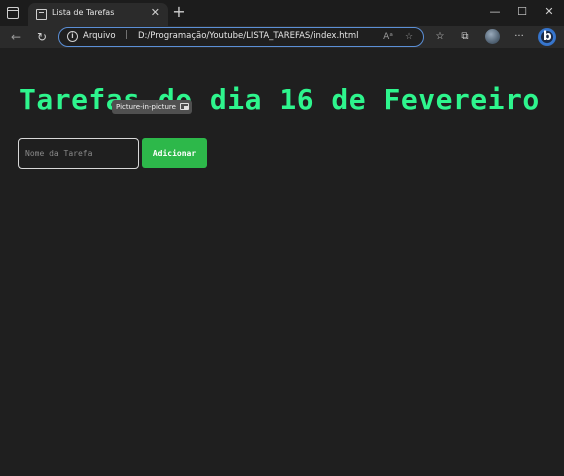 This screenshot has height=476, width=564. I want to click on collections-icon: ⧉, so click(465, 37).